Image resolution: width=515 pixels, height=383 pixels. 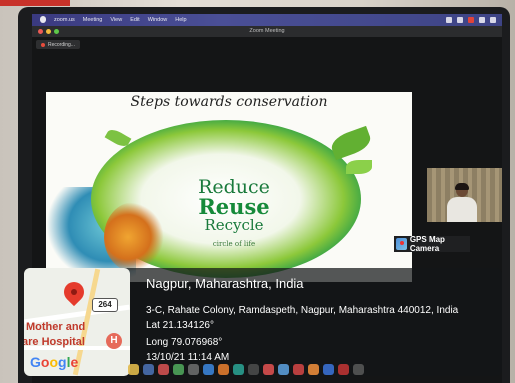 I want to click on participant-video, so click(x=464, y=195).